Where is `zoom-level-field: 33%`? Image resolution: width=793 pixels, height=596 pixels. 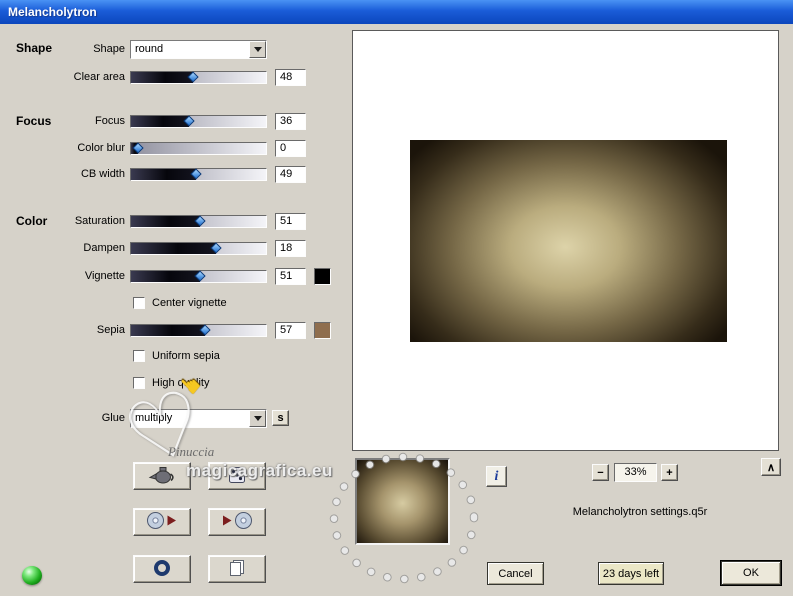 zoom-level-field: 33% is located at coordinates (635, 472).